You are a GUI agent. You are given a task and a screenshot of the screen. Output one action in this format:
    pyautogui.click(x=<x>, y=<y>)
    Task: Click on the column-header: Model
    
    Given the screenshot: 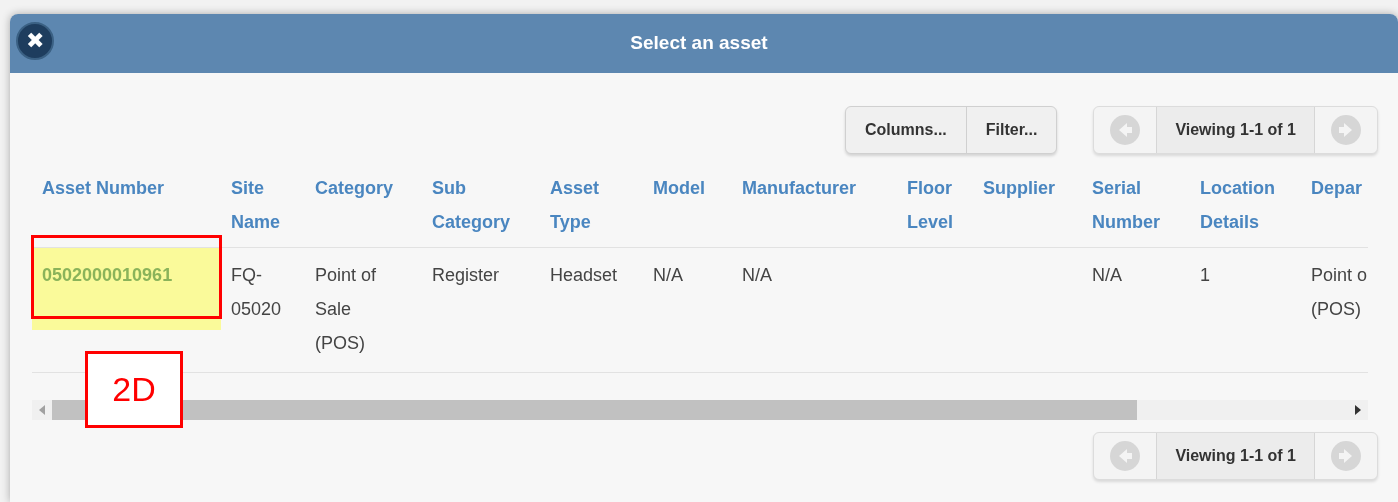 What is the action you would take?
    pyautogui.click(x=679, y=188)
    